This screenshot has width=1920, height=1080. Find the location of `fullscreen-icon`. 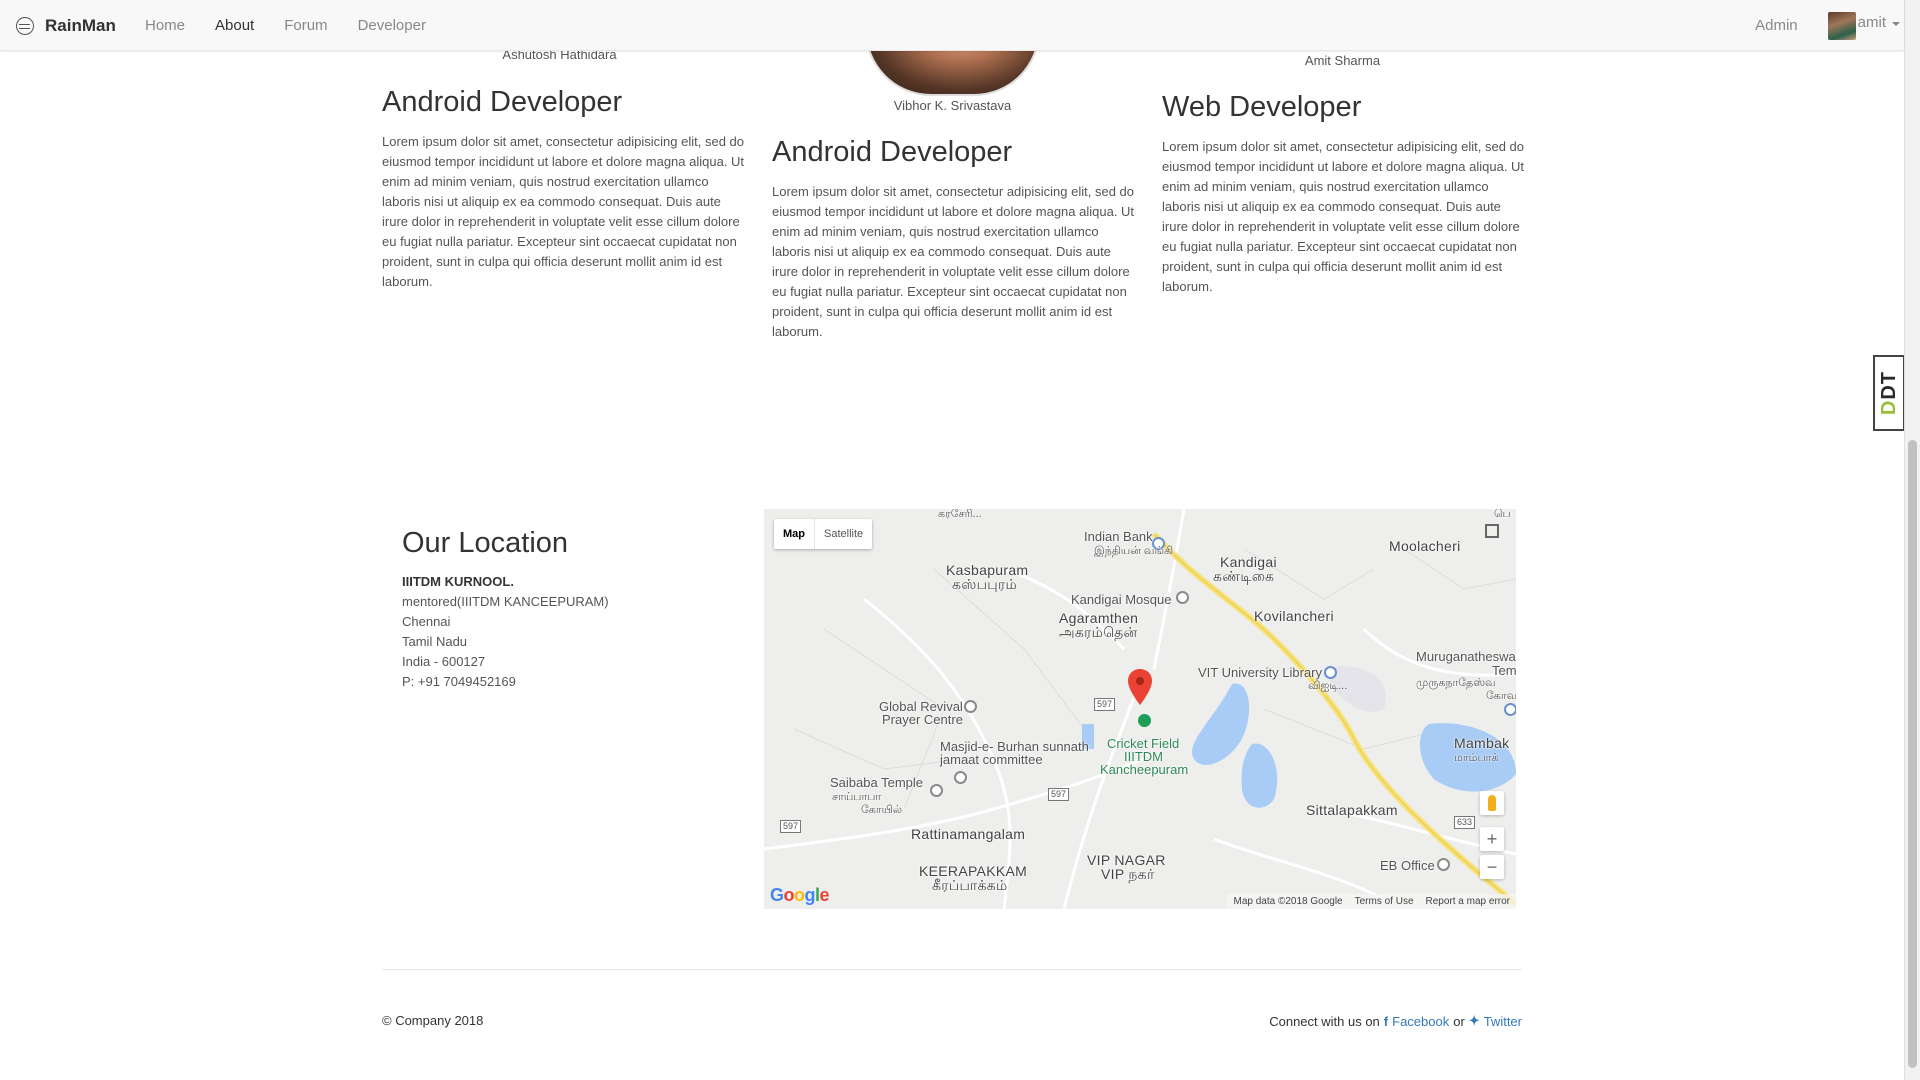

fullscreen-icon is located at coordinates (1492, 531).